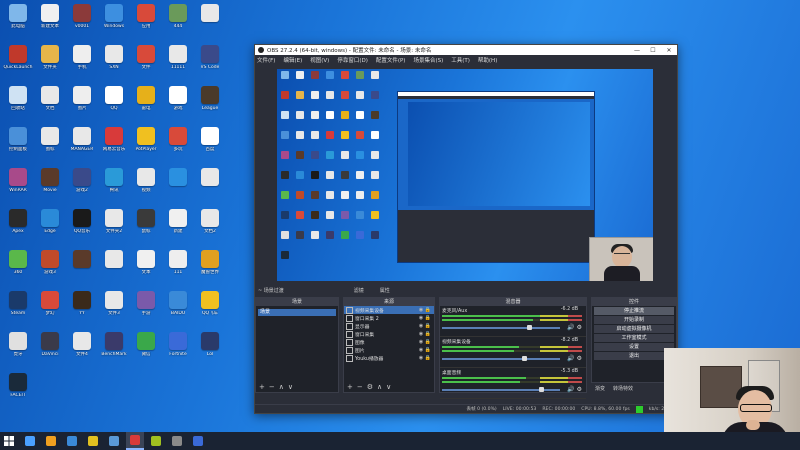 The image size is (800, 450). I want to click on desktop-icon: 图片, so click(82, 103).